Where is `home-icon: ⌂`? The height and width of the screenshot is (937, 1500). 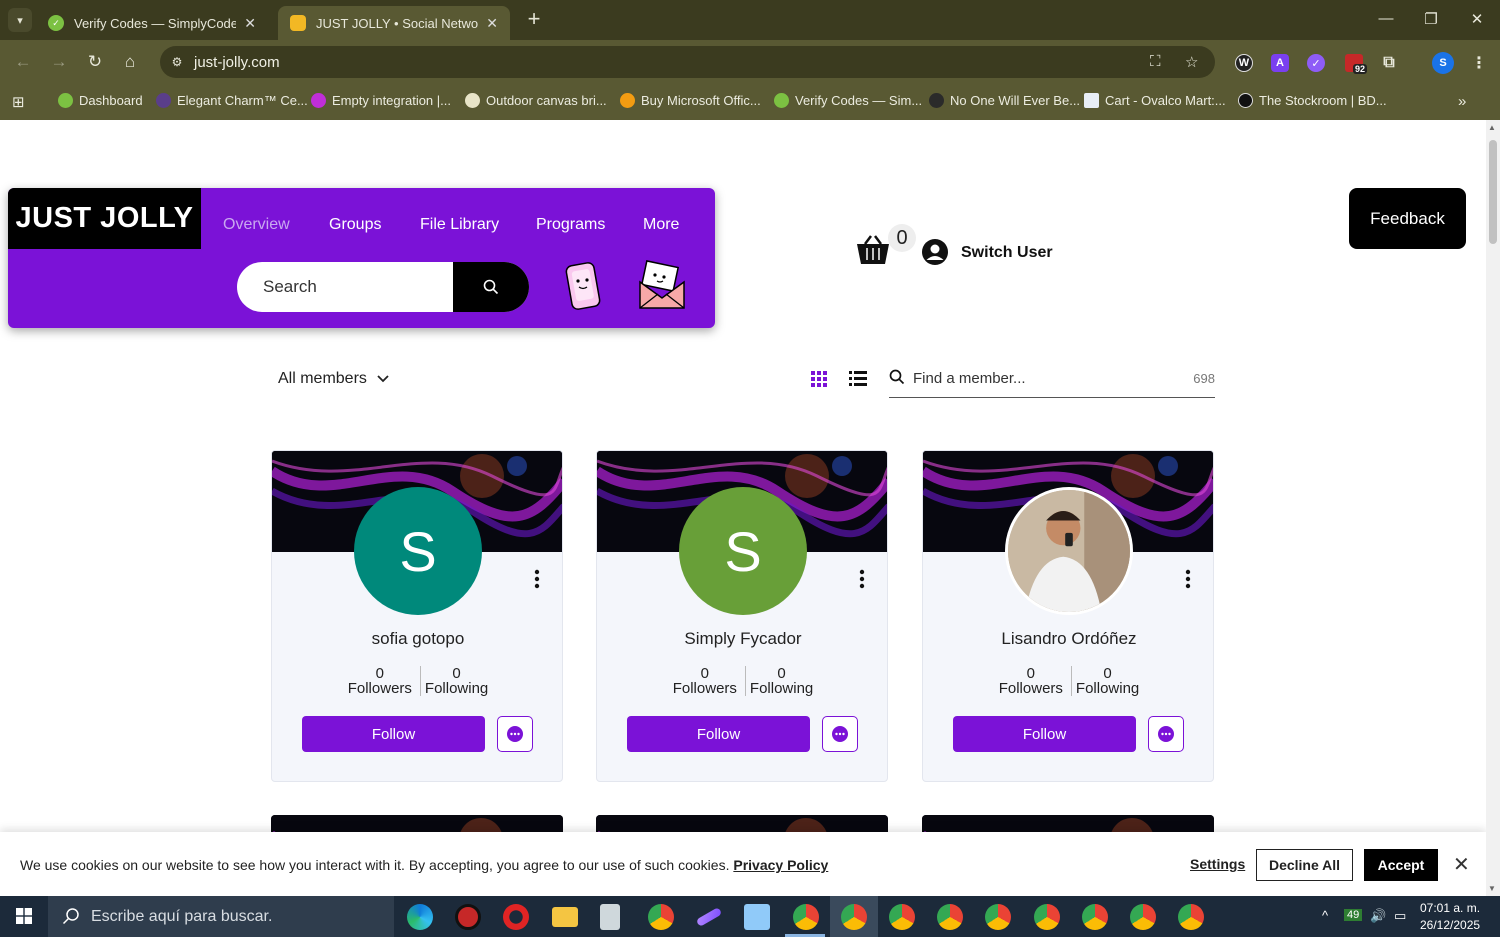 home-icon: ⌂ is located at coordinates (130, 62).